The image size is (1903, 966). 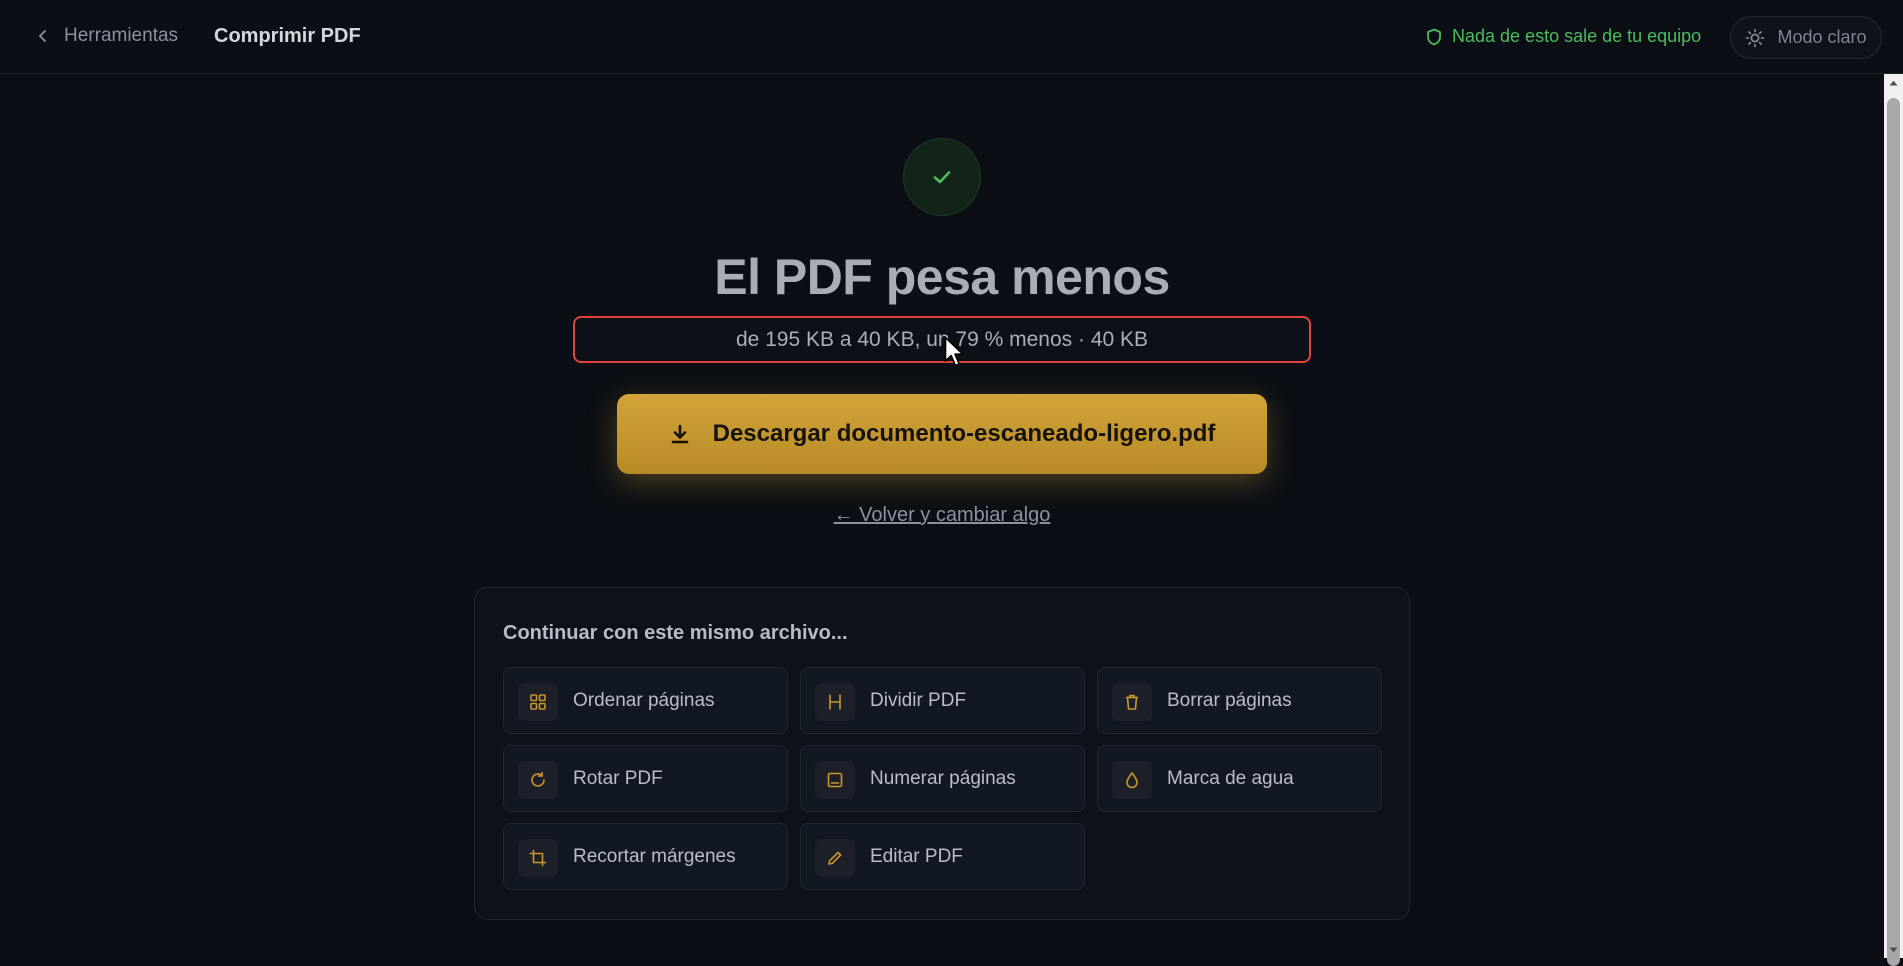 I want to click on tool-label: Dividir PDF, so click(x=918, y=700).